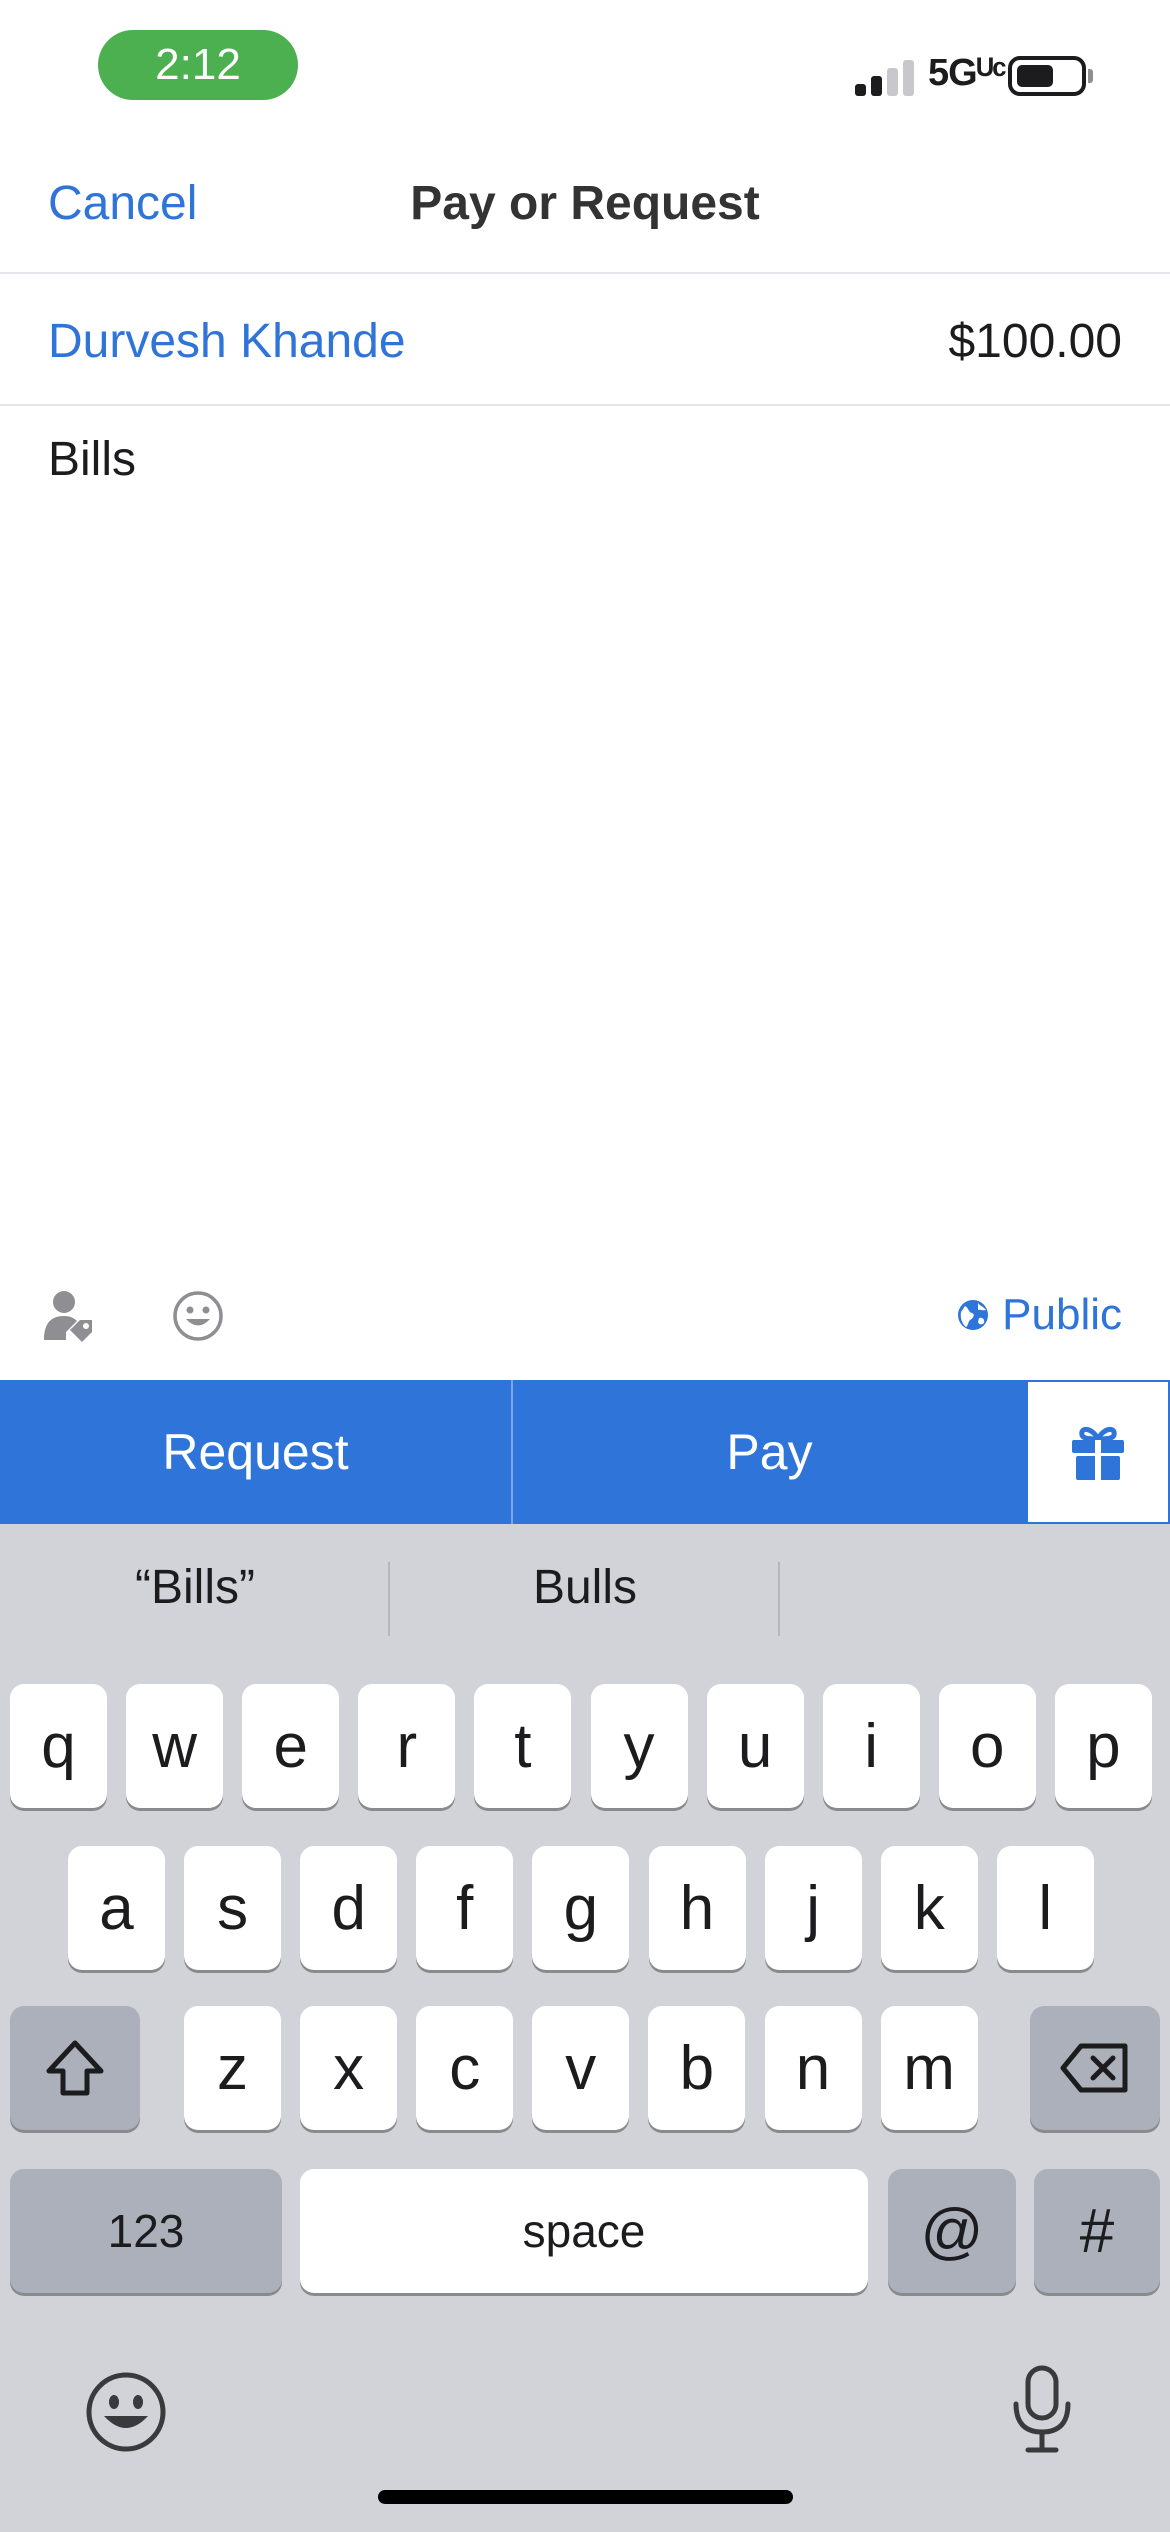  Describe the element at coordinates (697, 1908) in the screenshot. I see `key-h: h` at that location.